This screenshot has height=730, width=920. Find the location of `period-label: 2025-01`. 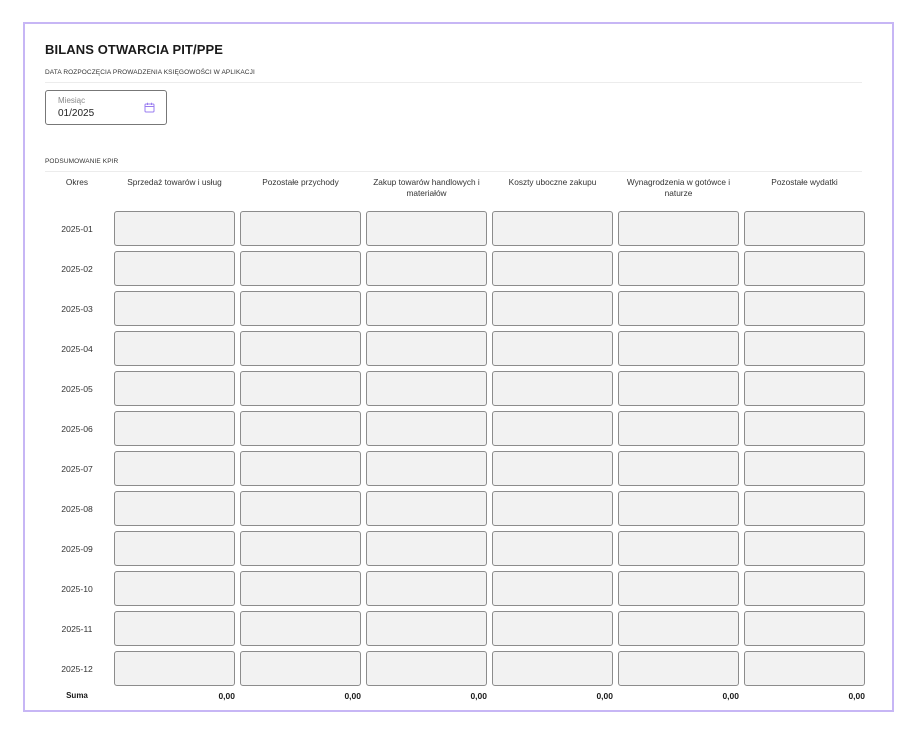

period-label: 2025-01 is located at coordinates (77, 228).